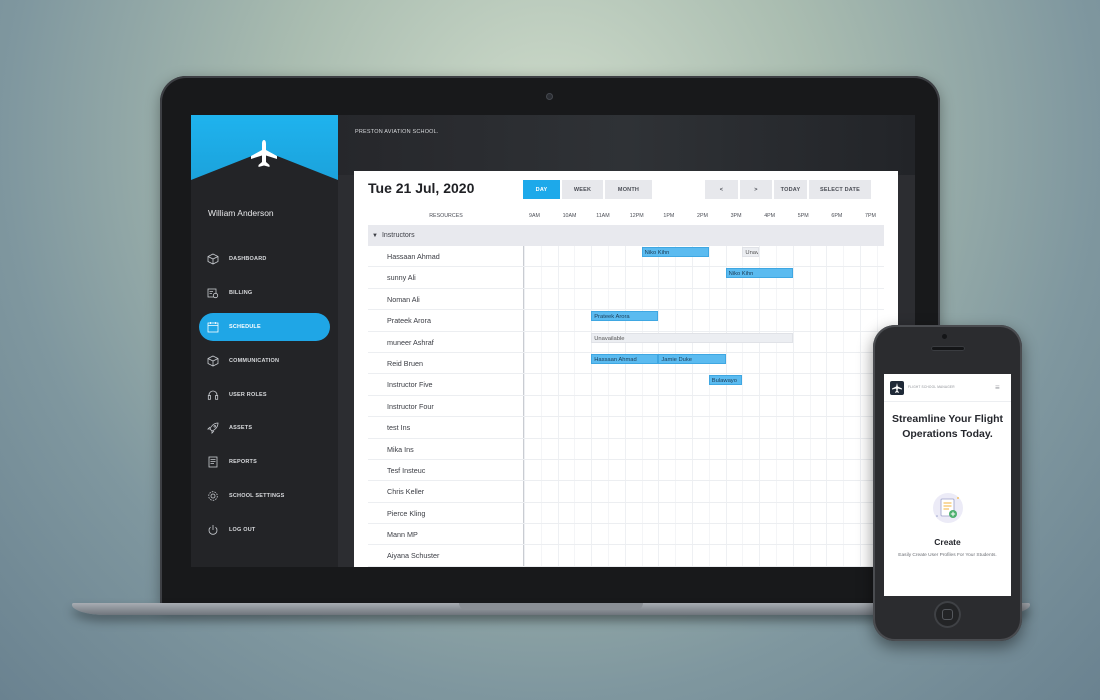 This screenshot has height=700, width=1100. What do you see at coordinates (931, 387) in the screenshot?
I see `phone-brand: FLIGHT SCHOOL MANAGER` at bounding box center [931, 387].